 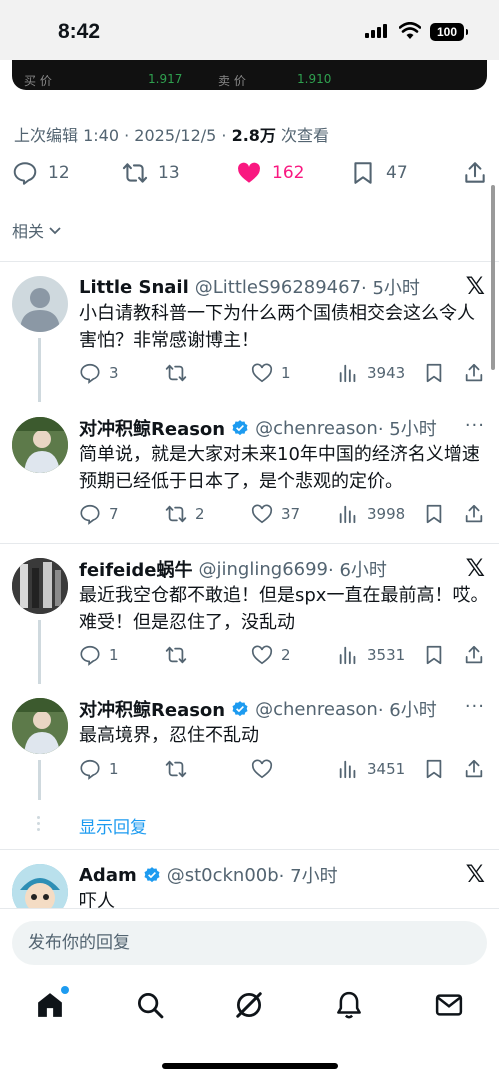 I want to click on tweet-text: 最高境界，忍住不乱动, so click(x=169, y=735).